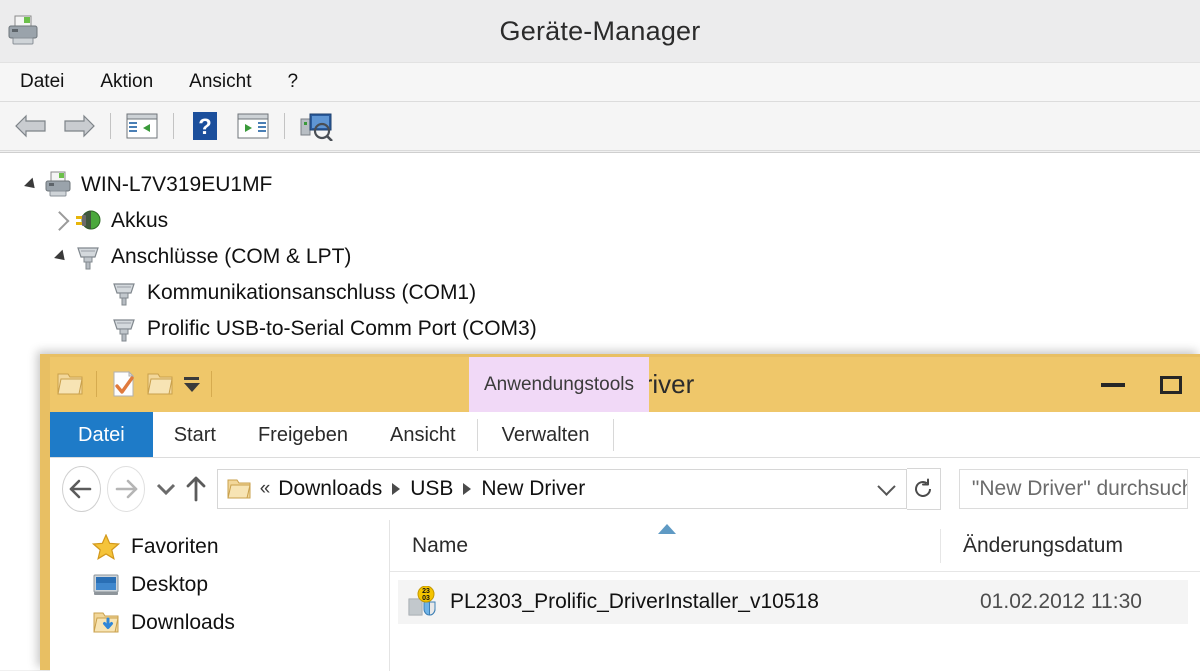  I want to click on window-controls, so click(1142, 384).